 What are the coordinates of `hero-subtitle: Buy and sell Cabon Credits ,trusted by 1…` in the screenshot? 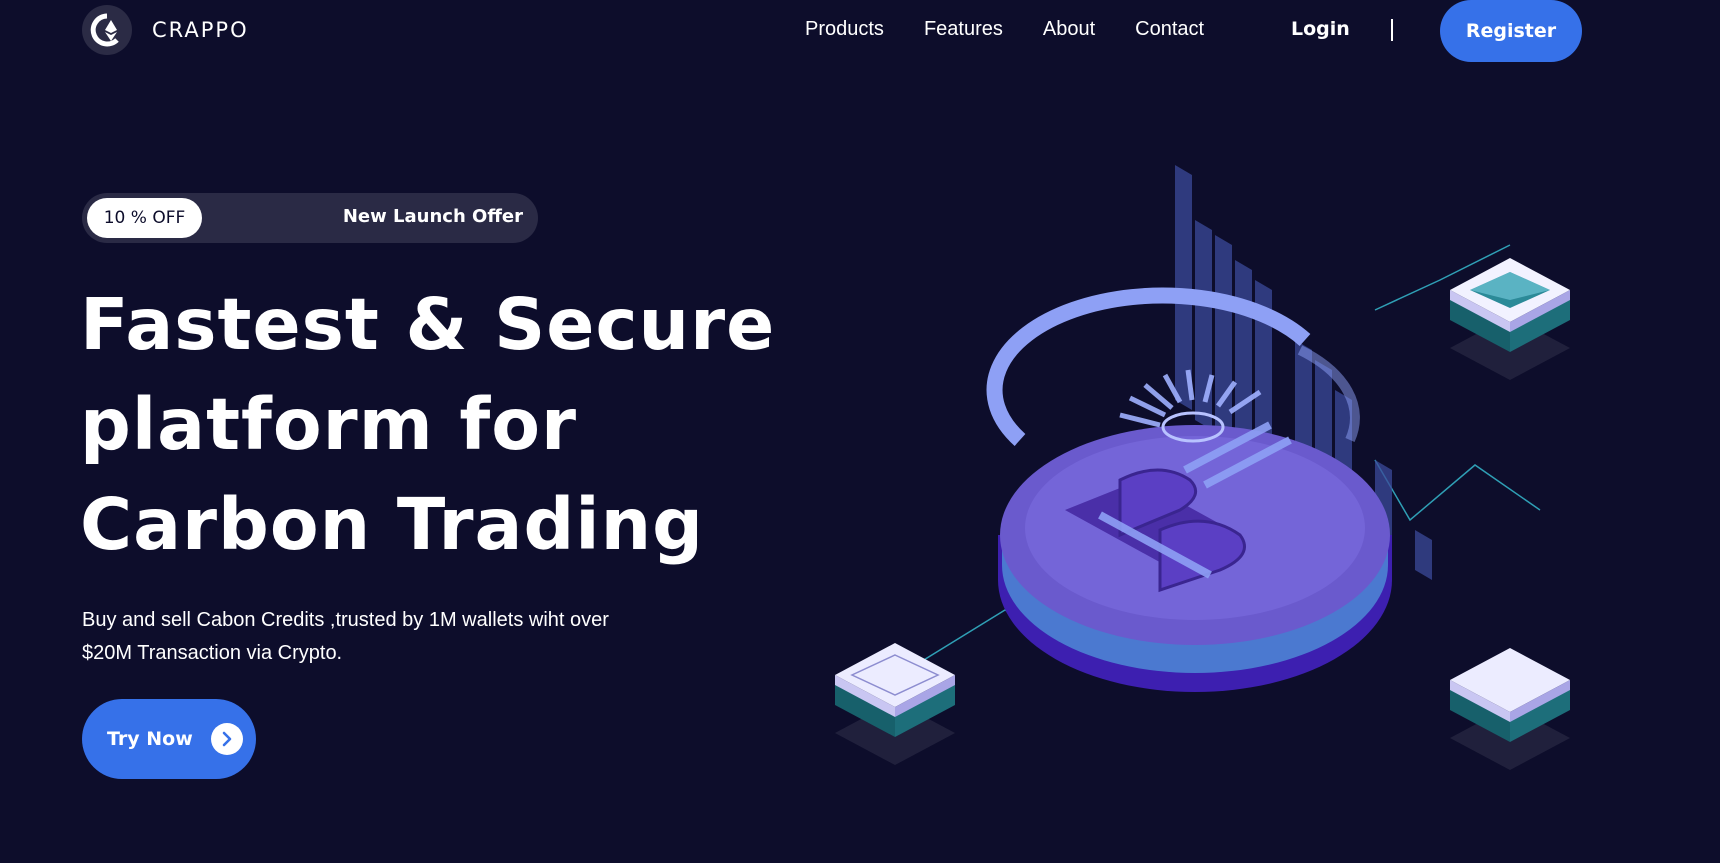 It's located at (382, 637).